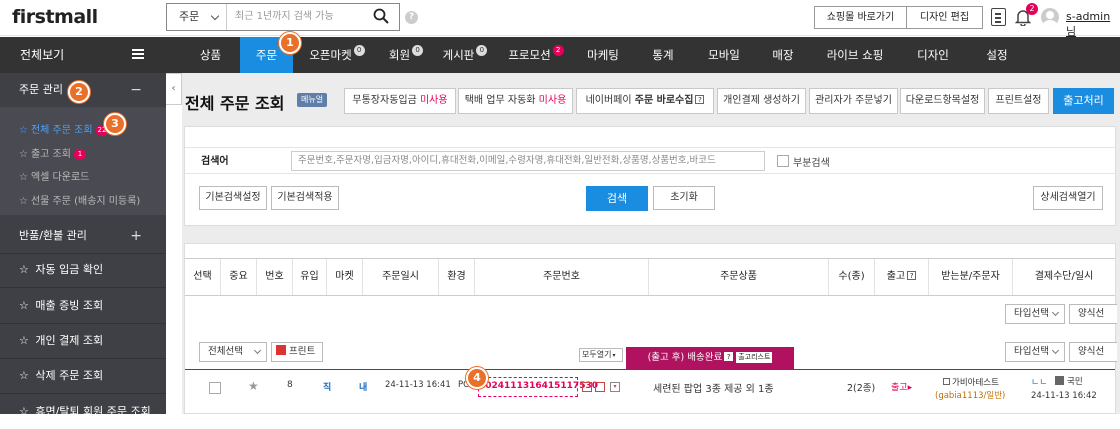 The height and width of the screenshot is (429, 1120). I want to click on search-button: 검색, so click(617, 198).